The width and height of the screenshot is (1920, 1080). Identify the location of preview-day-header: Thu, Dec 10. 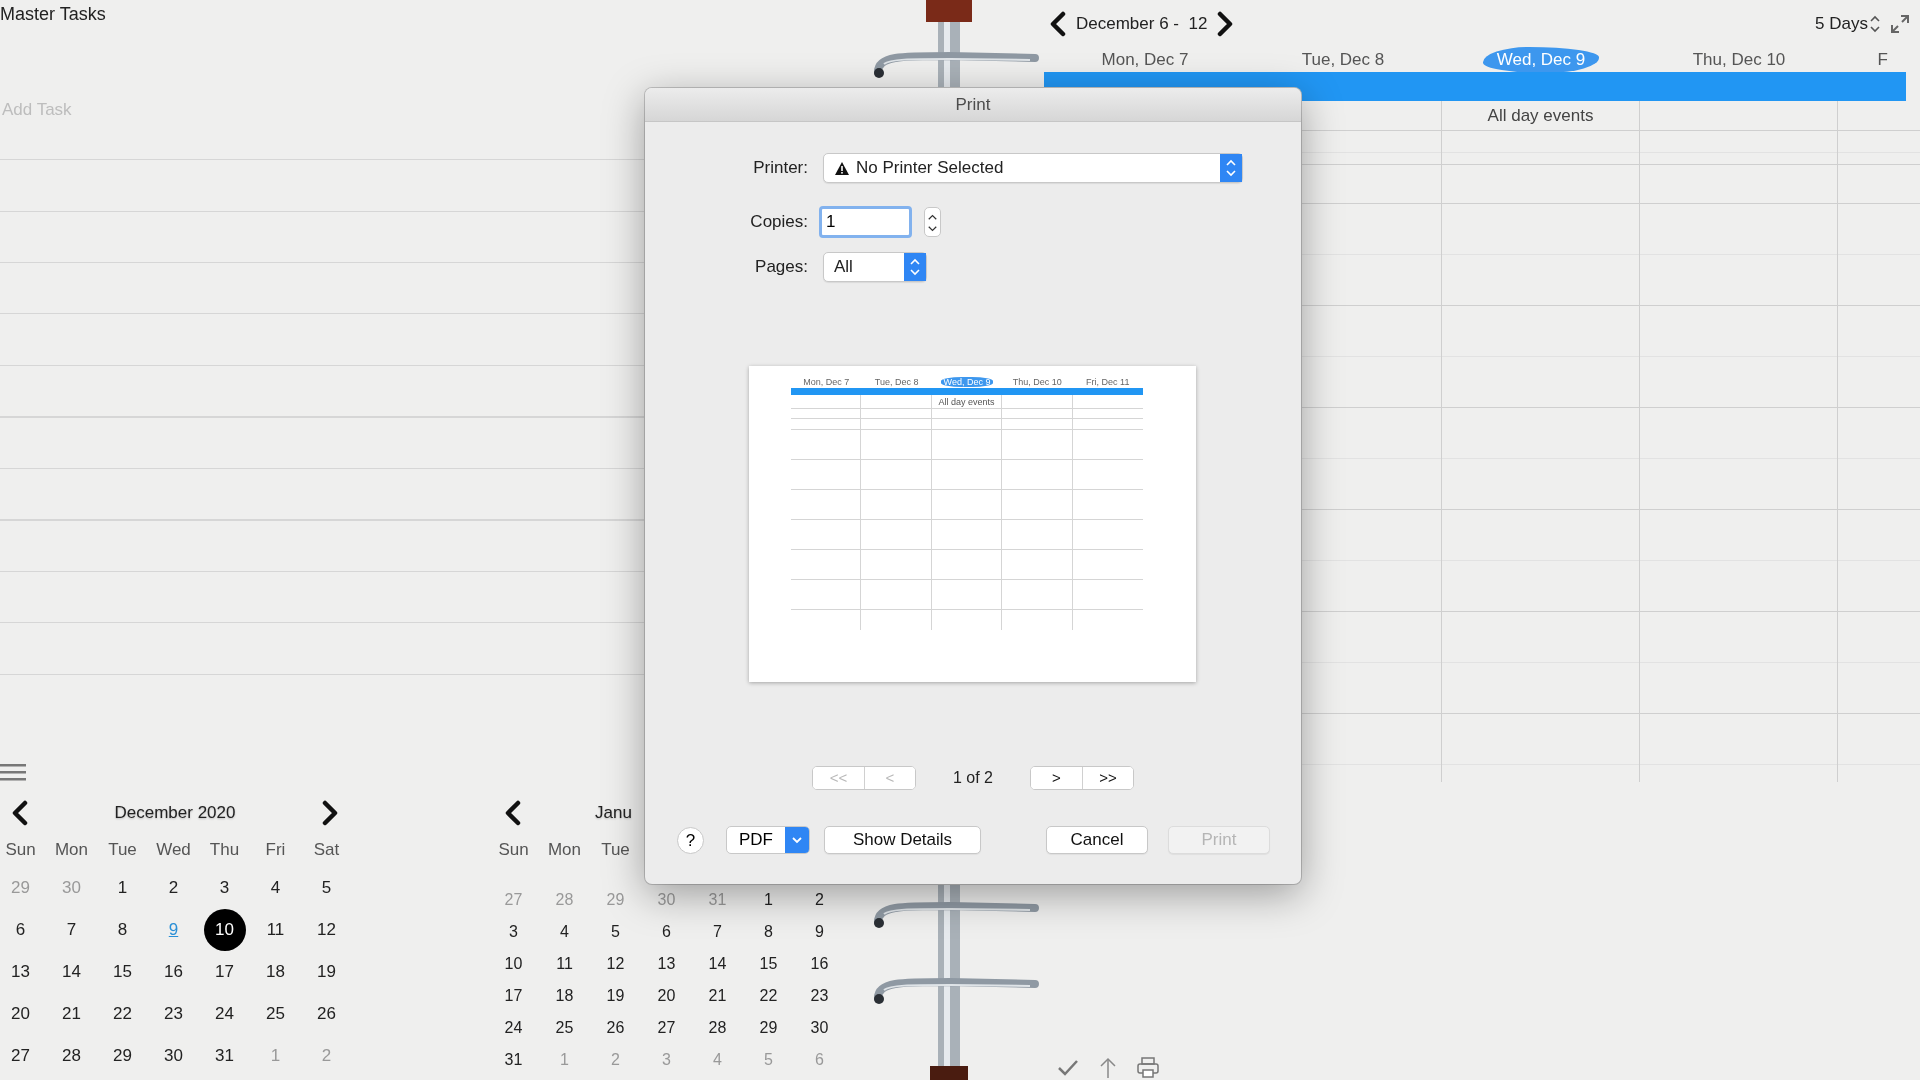
(1037, 382).